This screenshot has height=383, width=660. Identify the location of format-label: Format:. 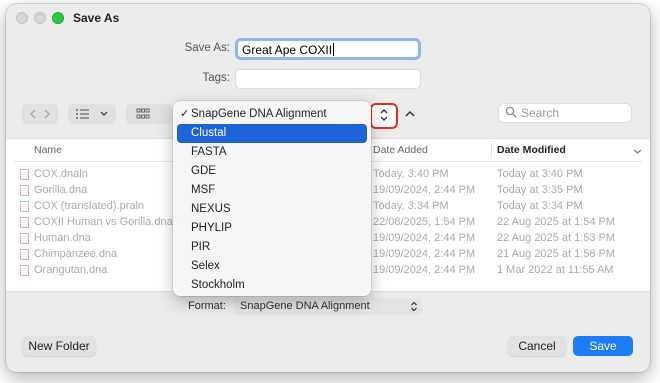
(207, 306).